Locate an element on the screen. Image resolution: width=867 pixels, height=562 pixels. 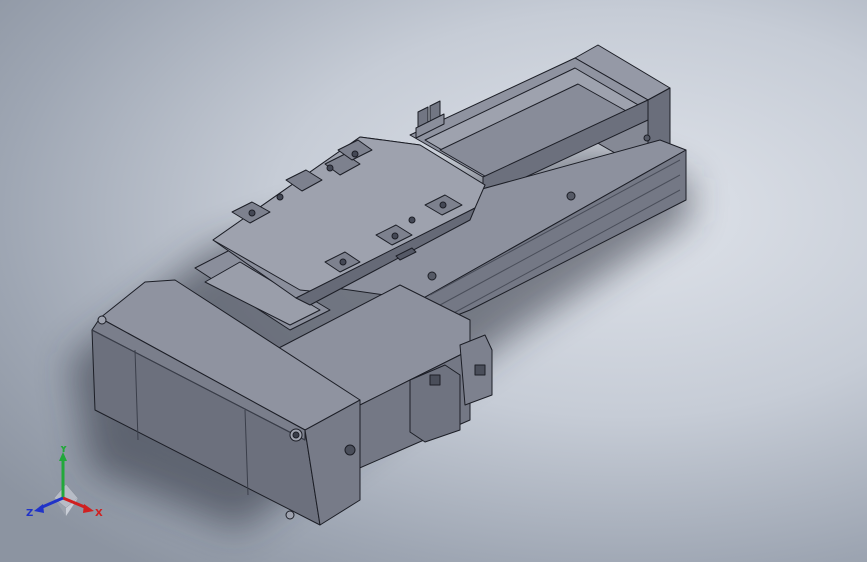
z-axis-arrowhead is located at coordinates (39, 508).